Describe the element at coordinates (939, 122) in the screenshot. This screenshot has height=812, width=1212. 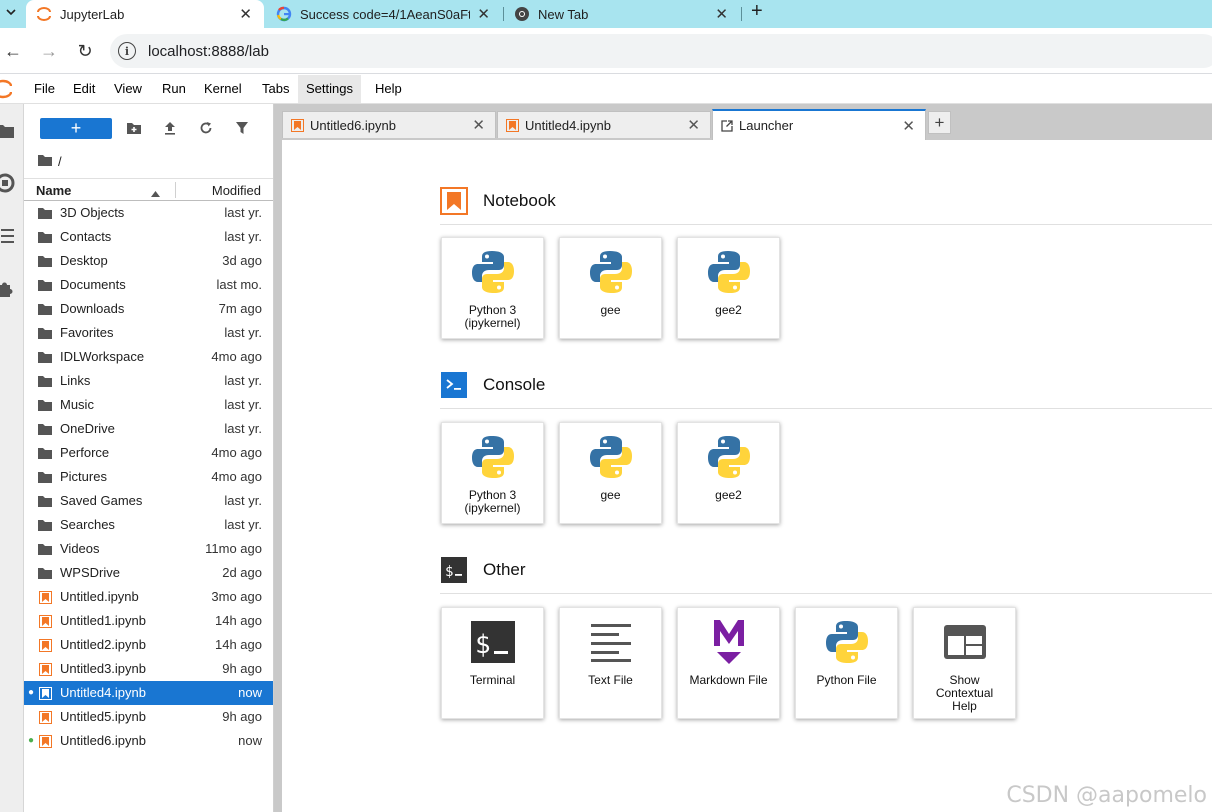
I see `add-tab-button: +` at that location.